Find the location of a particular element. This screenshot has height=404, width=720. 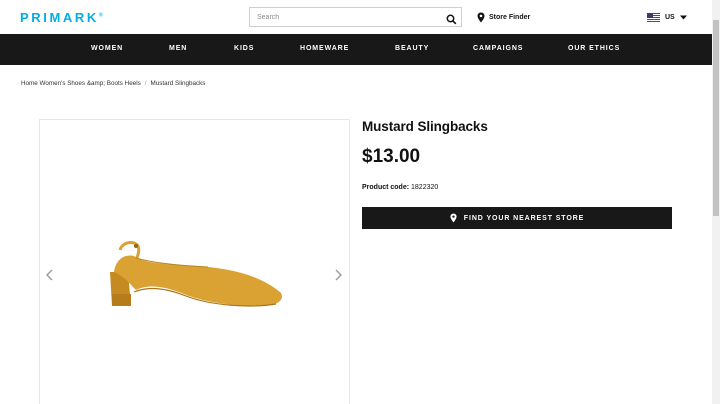

store-finder-link: Store Finder is located at coordinates (503, 17).